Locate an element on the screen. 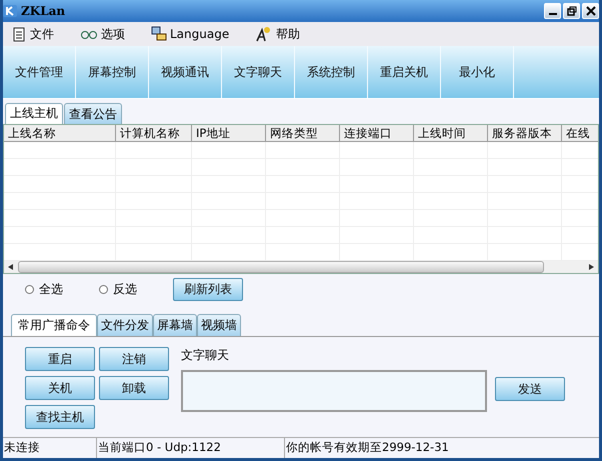 The image size is (602, 461). horizontal-scrollbar is located at coordinates (301, 267).